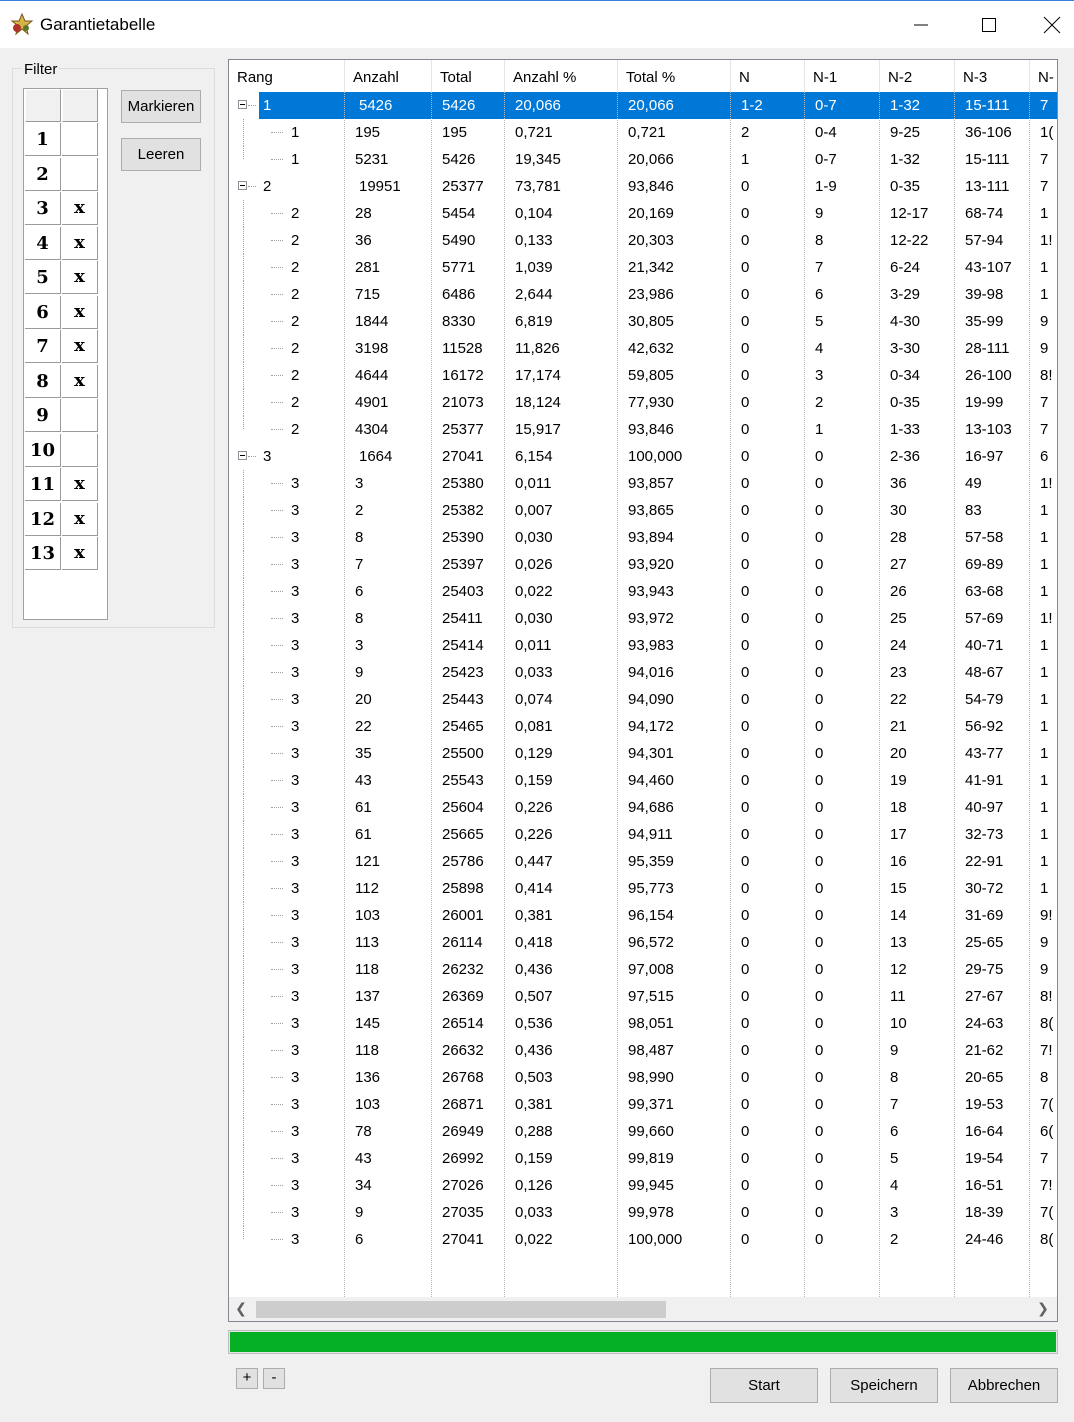 This screenshot has height=1422, width=1074. What do you see at coordinates (643, 1104) in the screenshot?
I see `table-row: 3 103 26871 0,381 99,371 0 0 7 19-53 7(` at bounding box center [643, 1104].